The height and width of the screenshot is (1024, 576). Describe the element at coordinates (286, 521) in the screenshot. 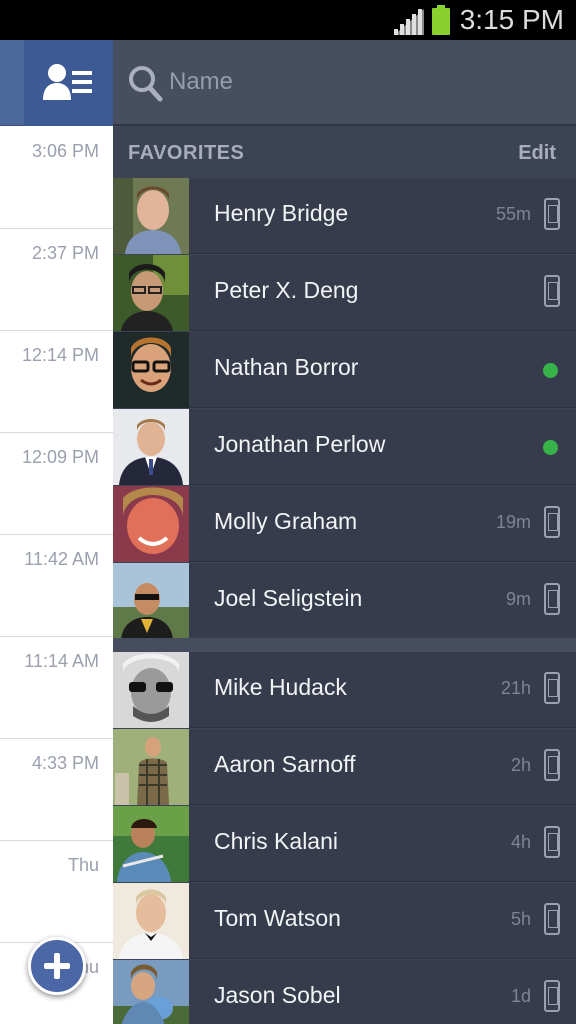

I see `contact-name: Molly Graham` at that location.